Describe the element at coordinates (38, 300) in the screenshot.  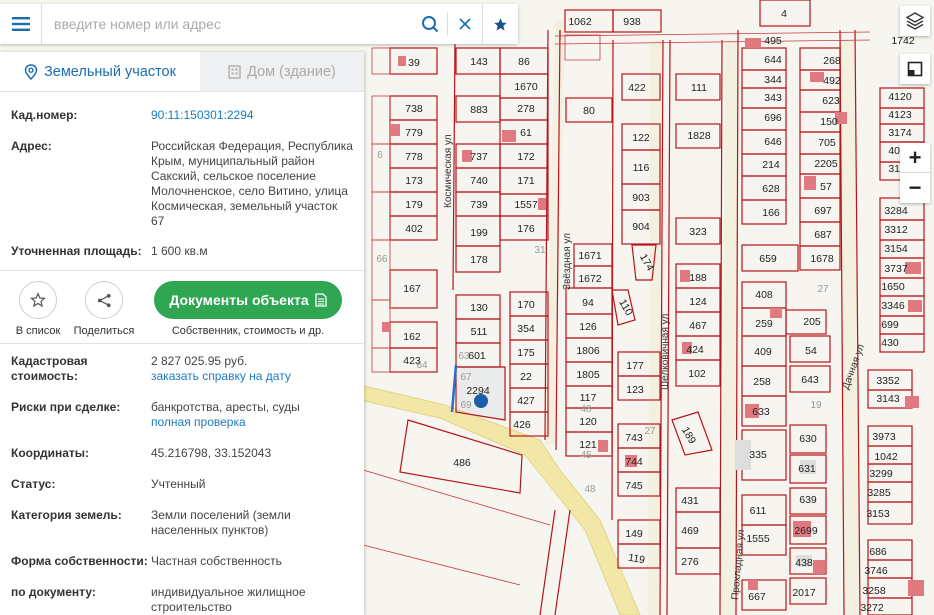
I see `add-to-list-button` at that location.